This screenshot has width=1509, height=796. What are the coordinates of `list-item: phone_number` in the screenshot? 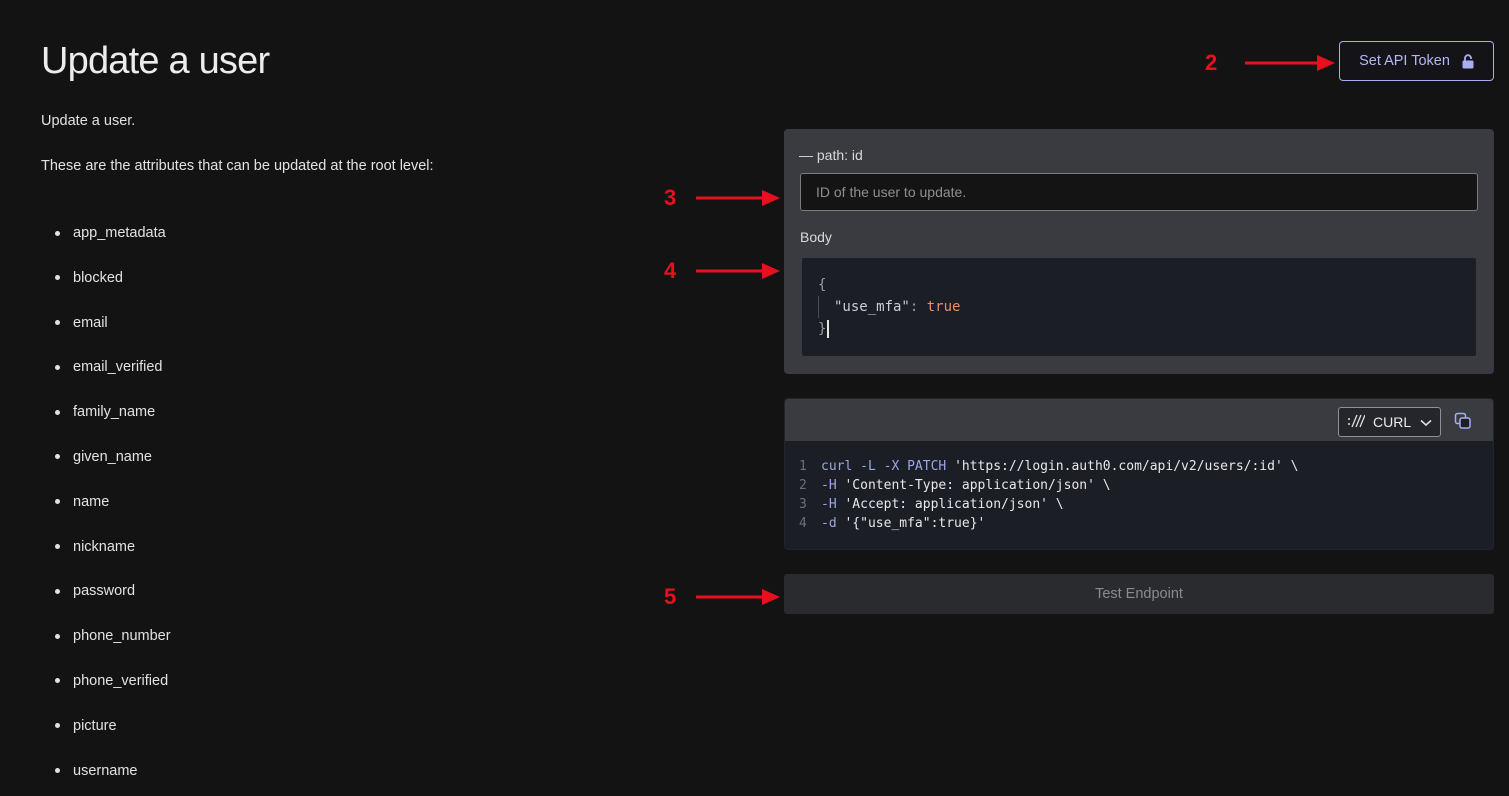 It's located at (113, 650).